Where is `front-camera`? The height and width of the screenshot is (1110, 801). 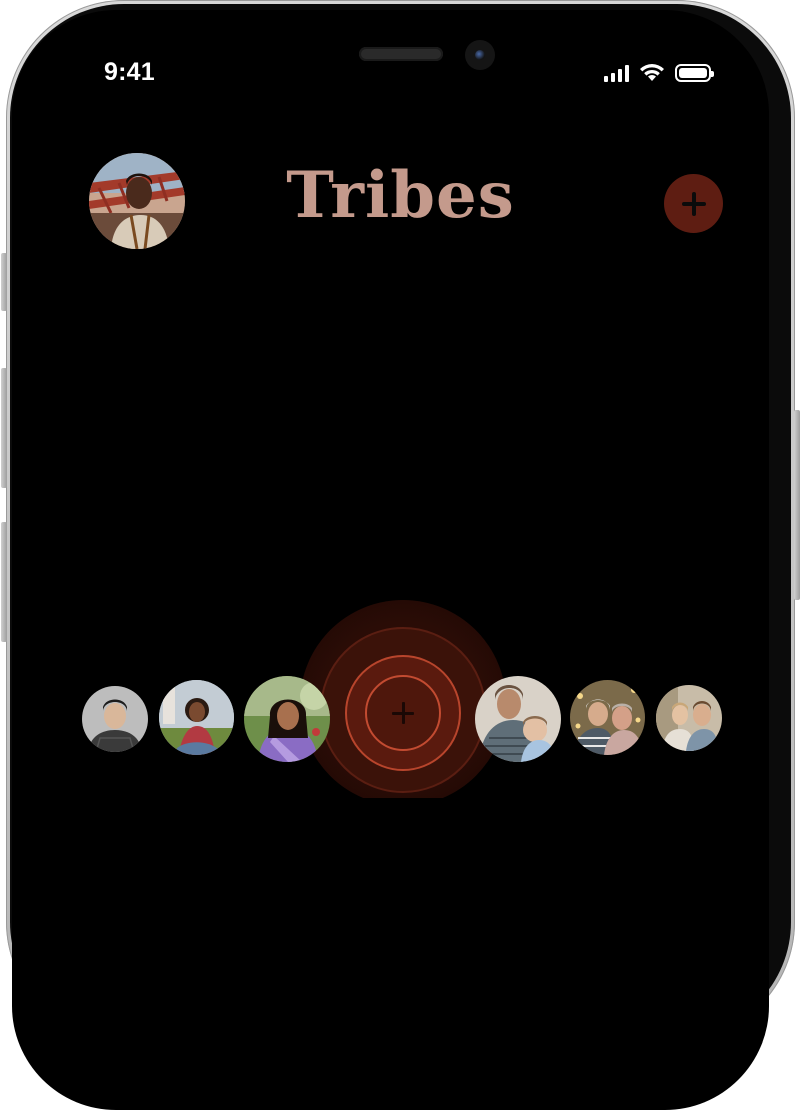 front-camera is located at coordinates (480, 55).